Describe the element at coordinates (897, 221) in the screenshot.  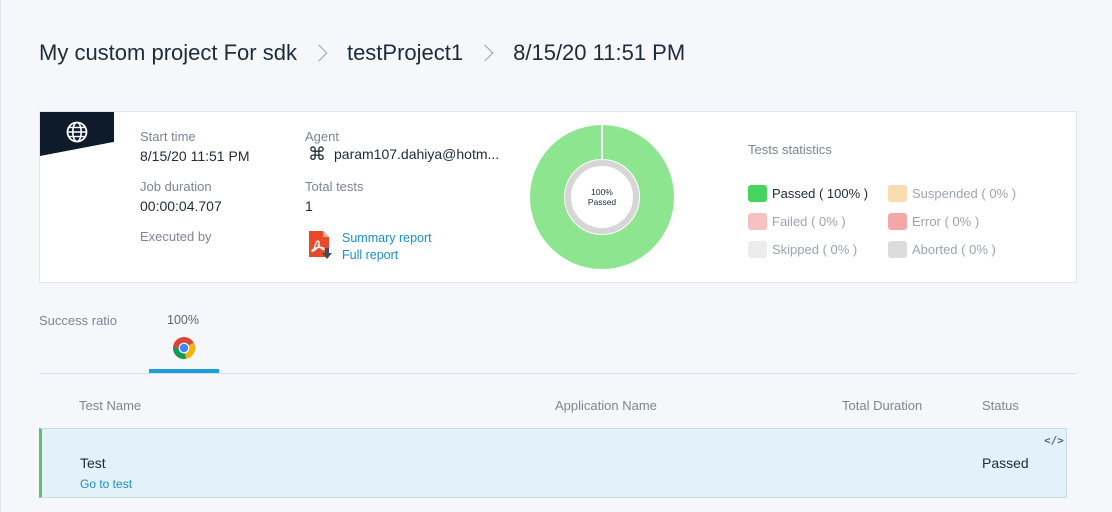
I see `legend-swatch-error` at that location.